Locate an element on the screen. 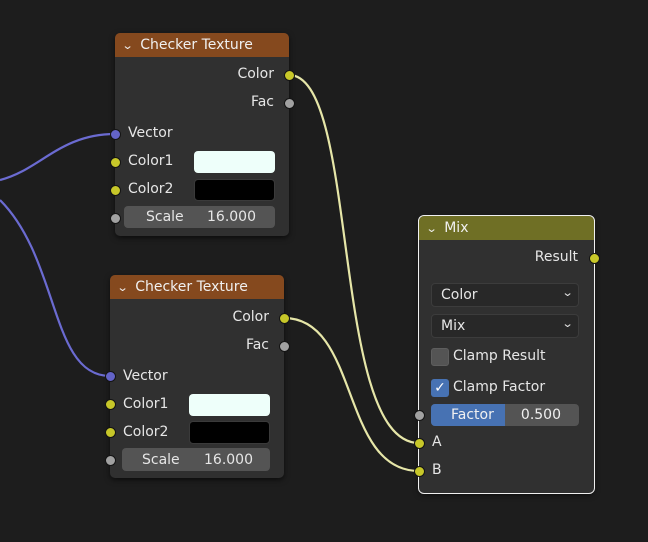 The height and width of the screenshot is (542, 648). checker2-color2-input-socket is located at coordinates (110, 432).